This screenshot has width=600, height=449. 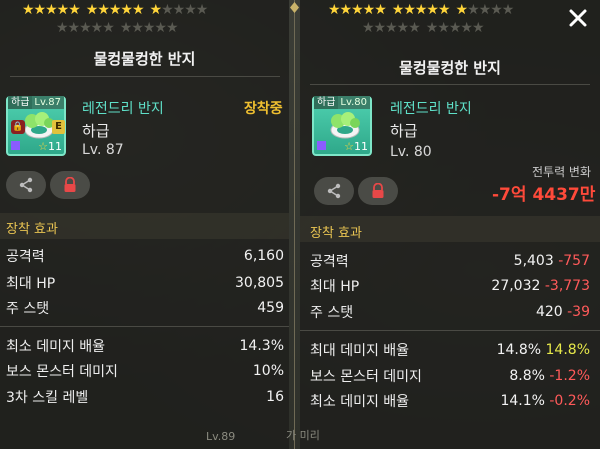 I want to click on stat-diff: -0.2%, so click(x=569, y=401).